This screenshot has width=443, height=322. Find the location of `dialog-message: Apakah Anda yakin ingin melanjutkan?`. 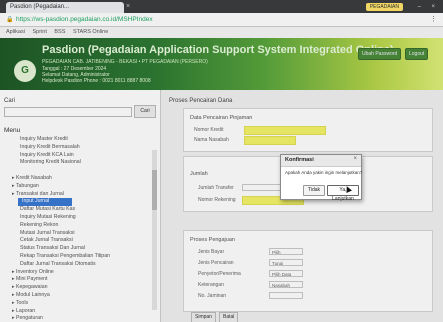

dialog-message: Apakah Anda yakin ingin melanjutkan? is located at coordinates (324, 172).